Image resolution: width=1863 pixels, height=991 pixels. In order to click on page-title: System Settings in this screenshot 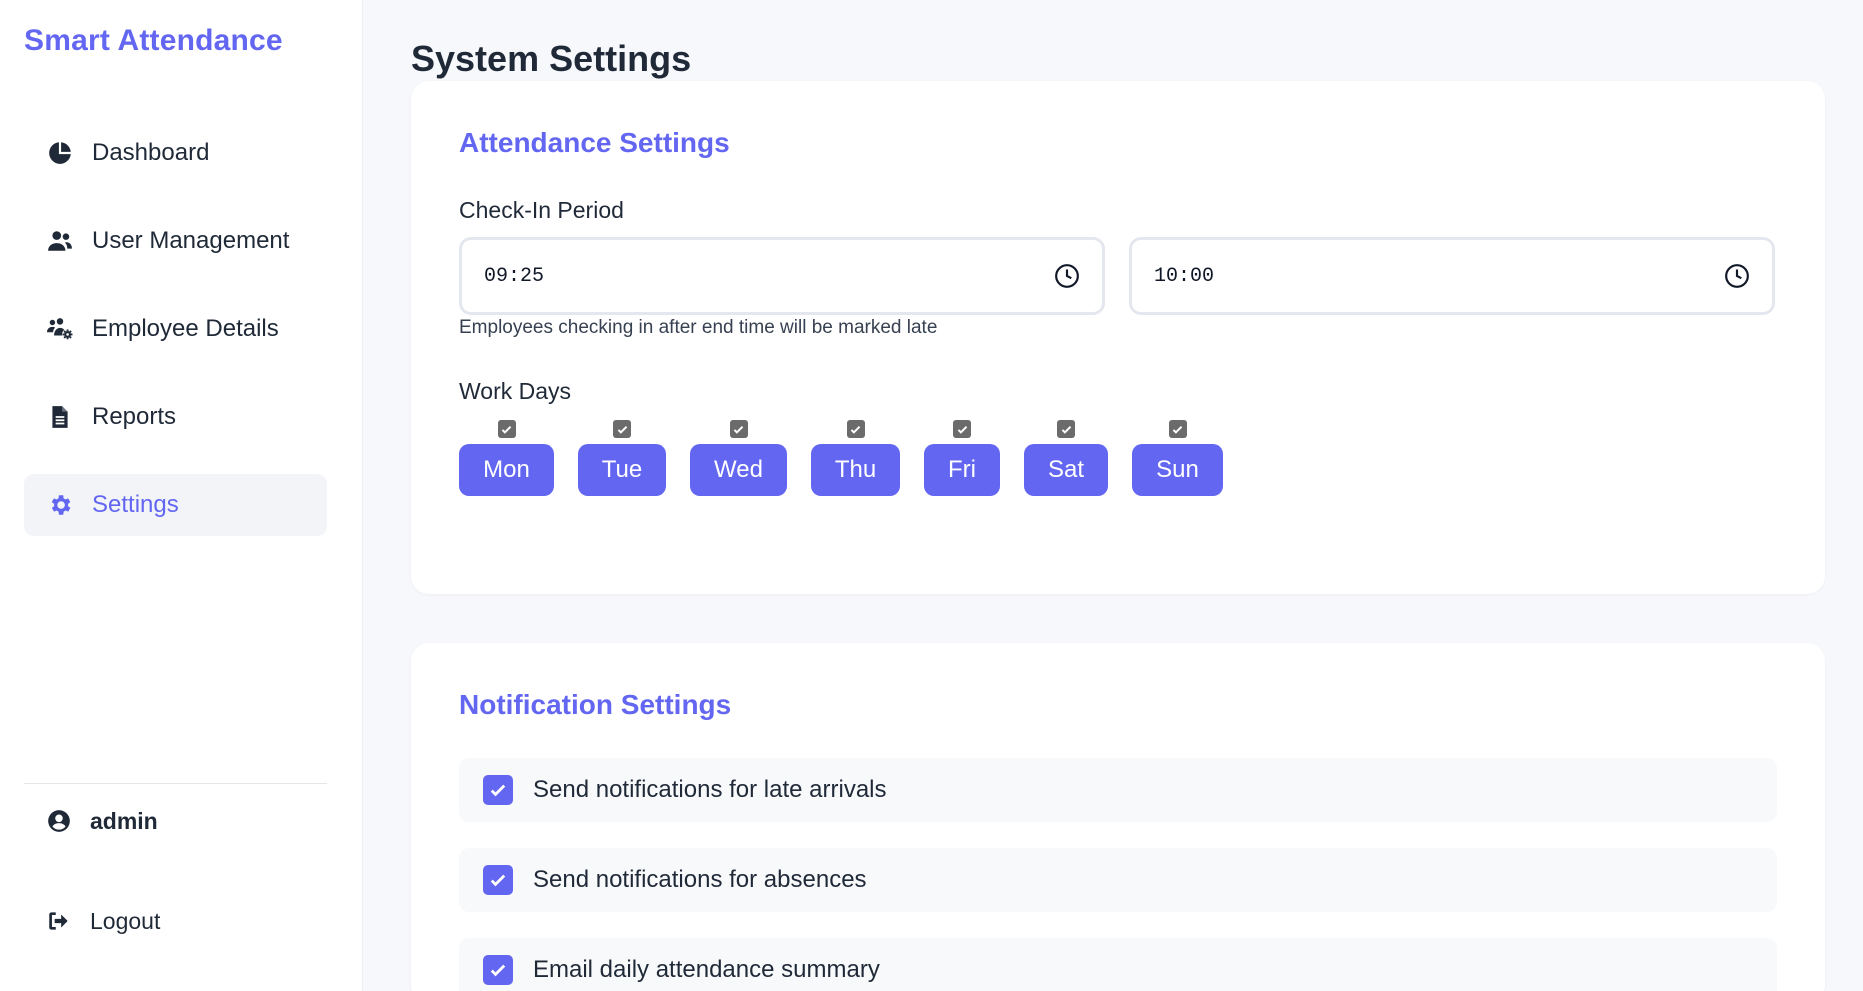, I will do `click(551, 58)`.